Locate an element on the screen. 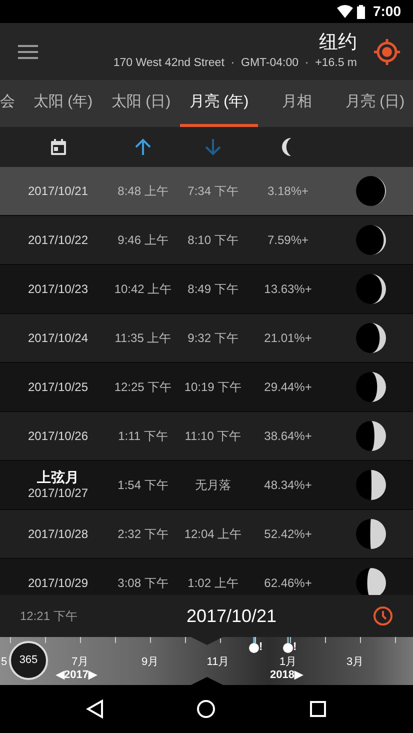 This screenshot has width=413, height=733. range-button: 365 is located at coordinates (28, 660).